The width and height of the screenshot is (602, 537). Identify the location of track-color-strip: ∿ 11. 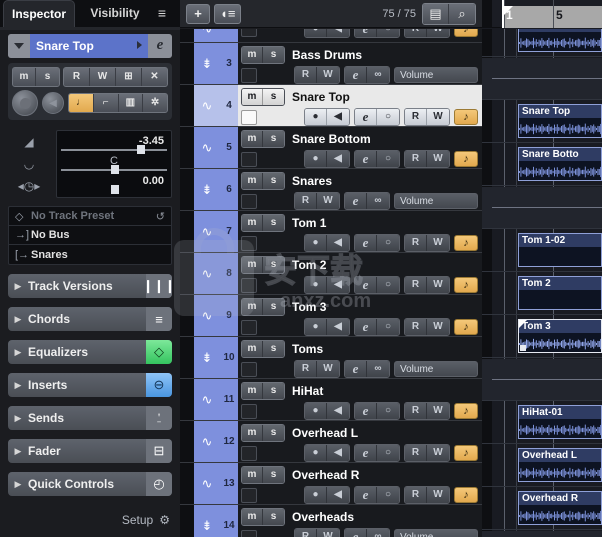
(216, 399).